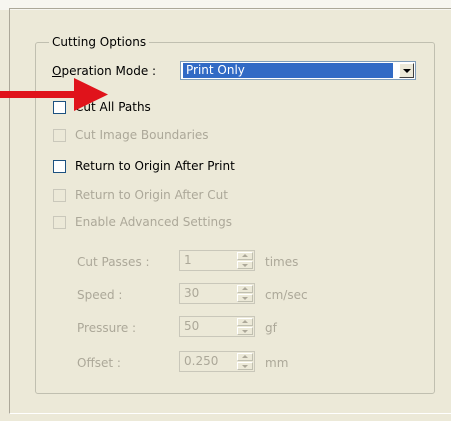 This screenshot has width=451, height=421. I want to click on speed-unit: cm/sec, so click(286, 295).